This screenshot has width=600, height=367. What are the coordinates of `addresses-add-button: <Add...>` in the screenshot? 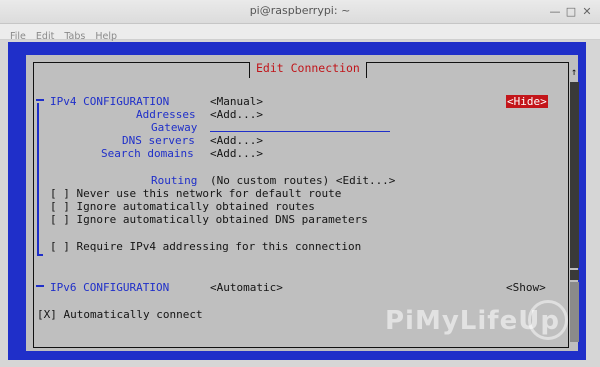 It's located at (236, 114).